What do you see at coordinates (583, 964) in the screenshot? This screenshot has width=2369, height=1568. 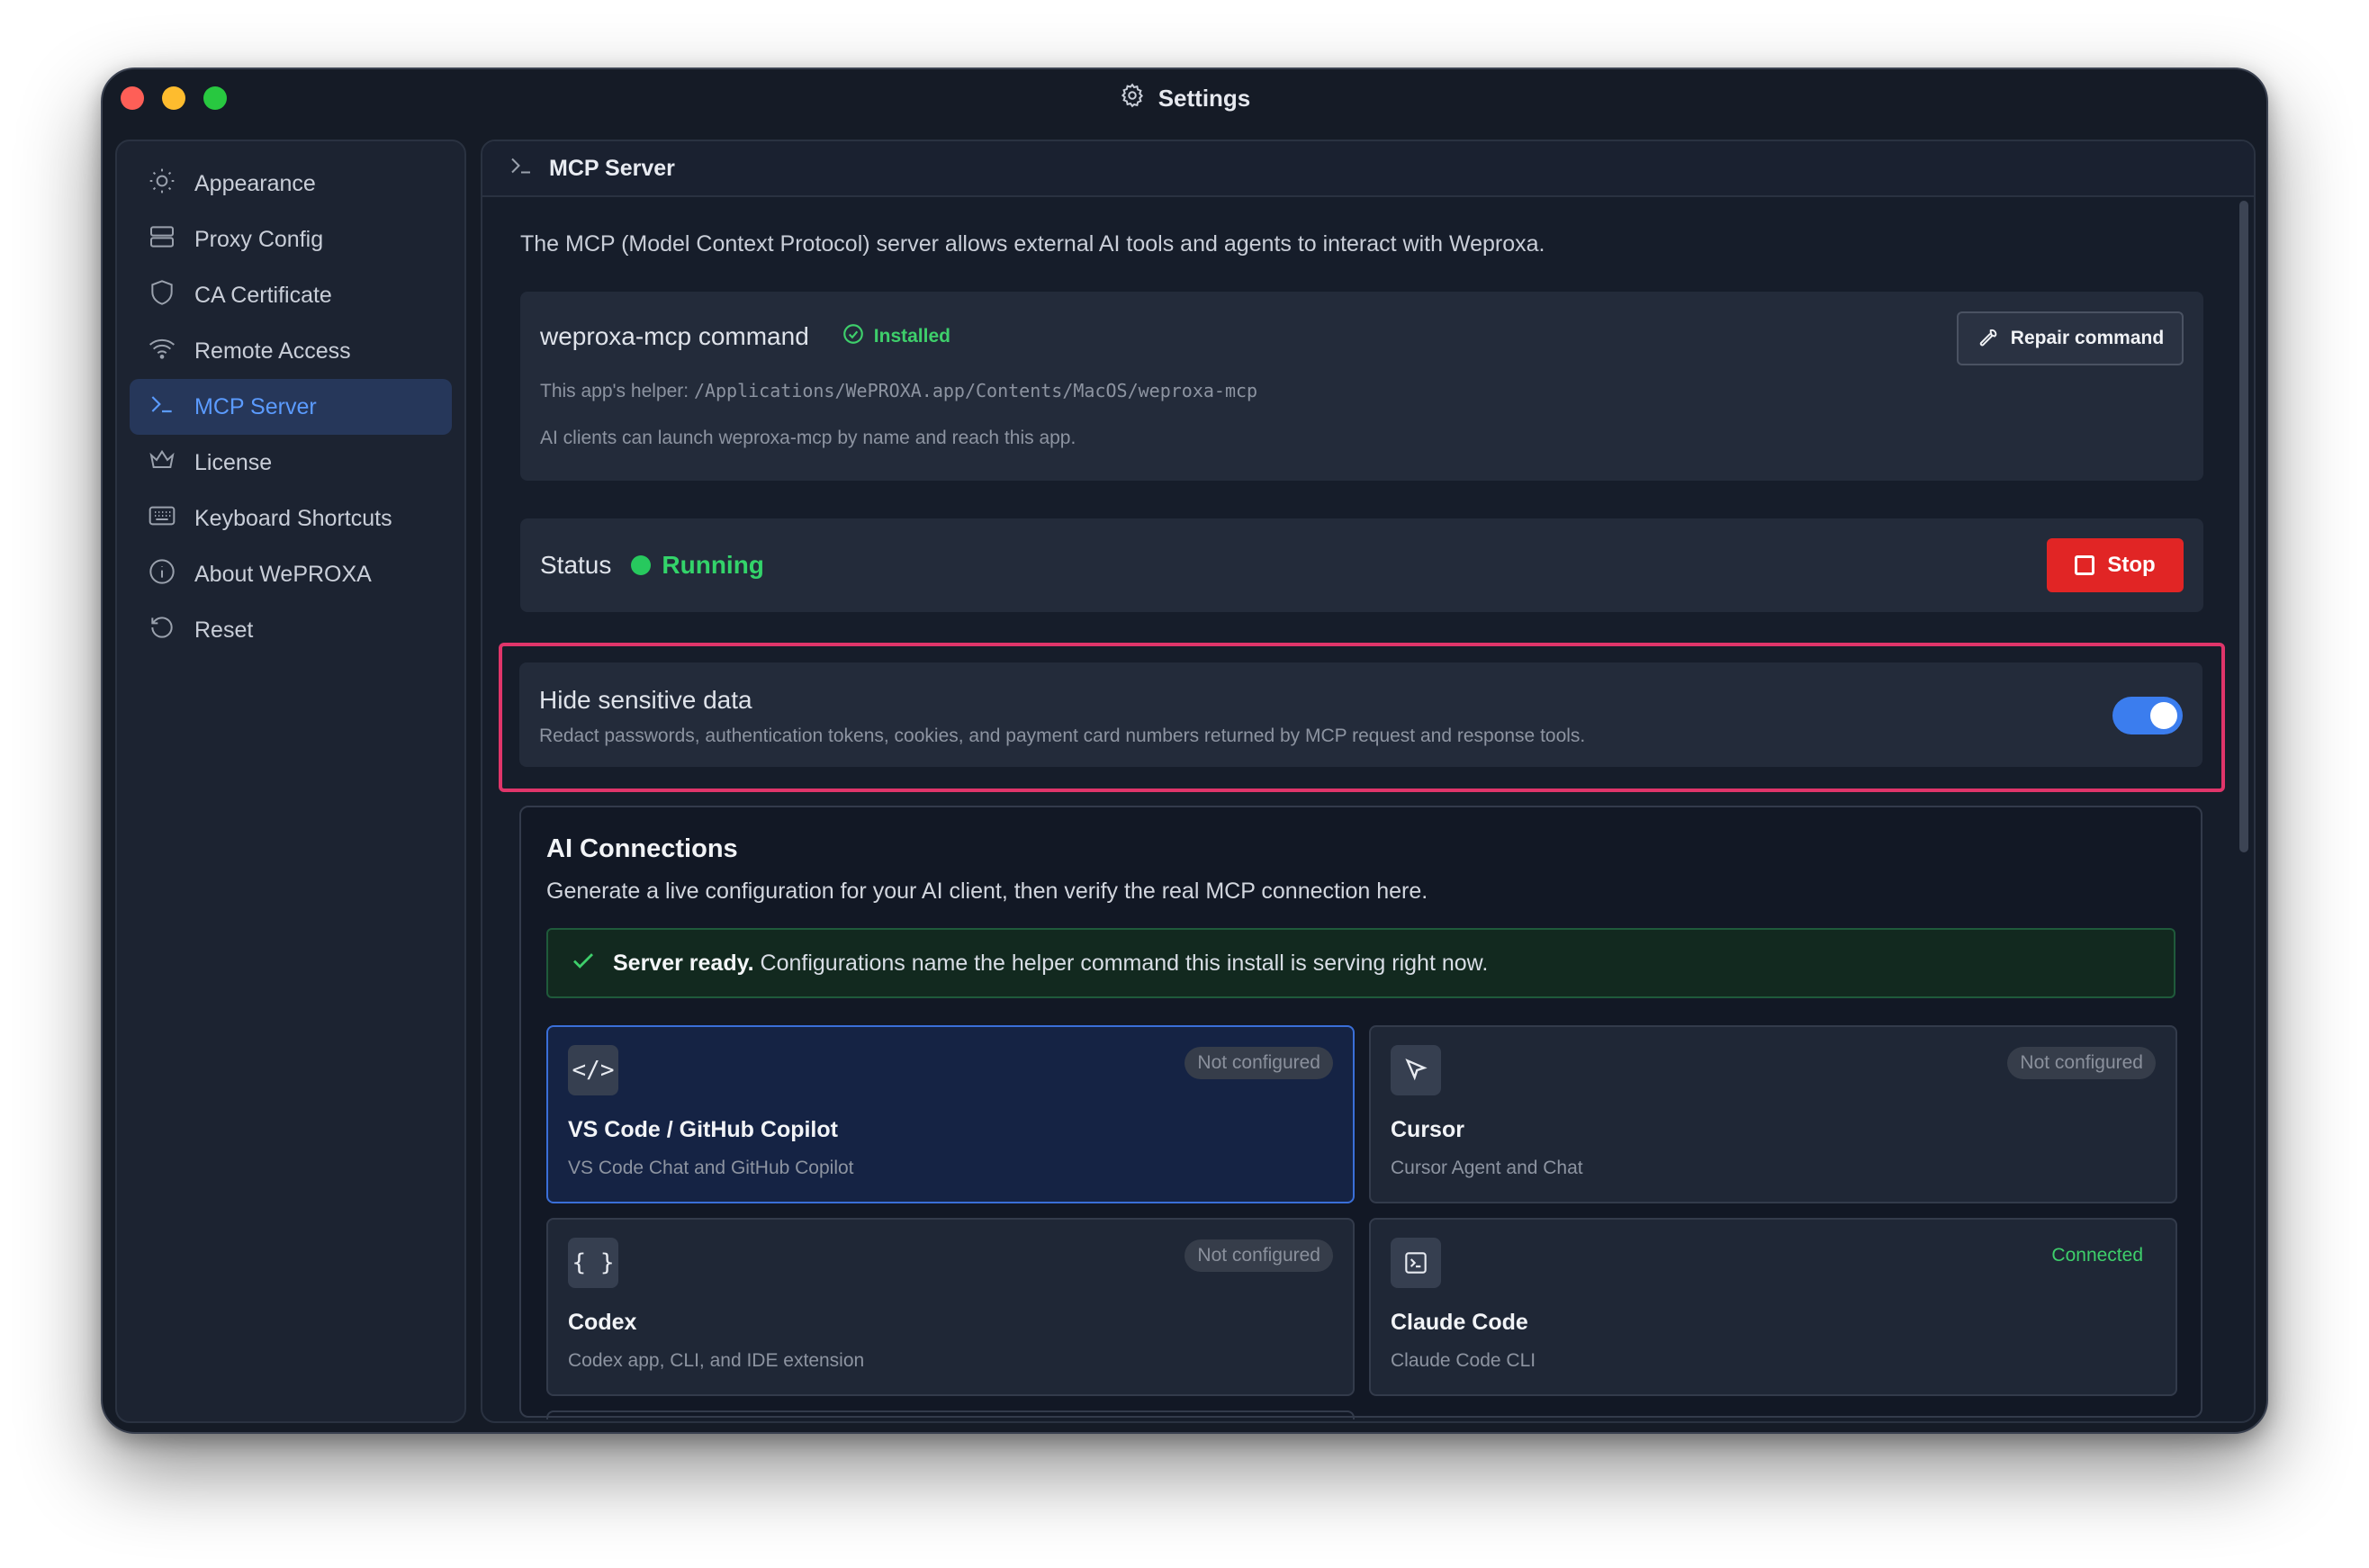 I see `check-icon` at bounding box center [583, 964].